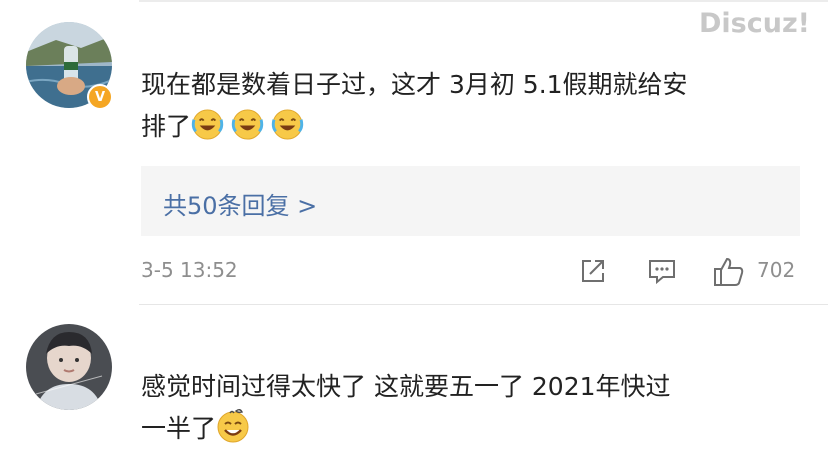 The image size is (828, 462). I want to click on comment-text: 现在都是数着日子过，这才 3月初 5.1假期就给安 排了, so click(473, 106).